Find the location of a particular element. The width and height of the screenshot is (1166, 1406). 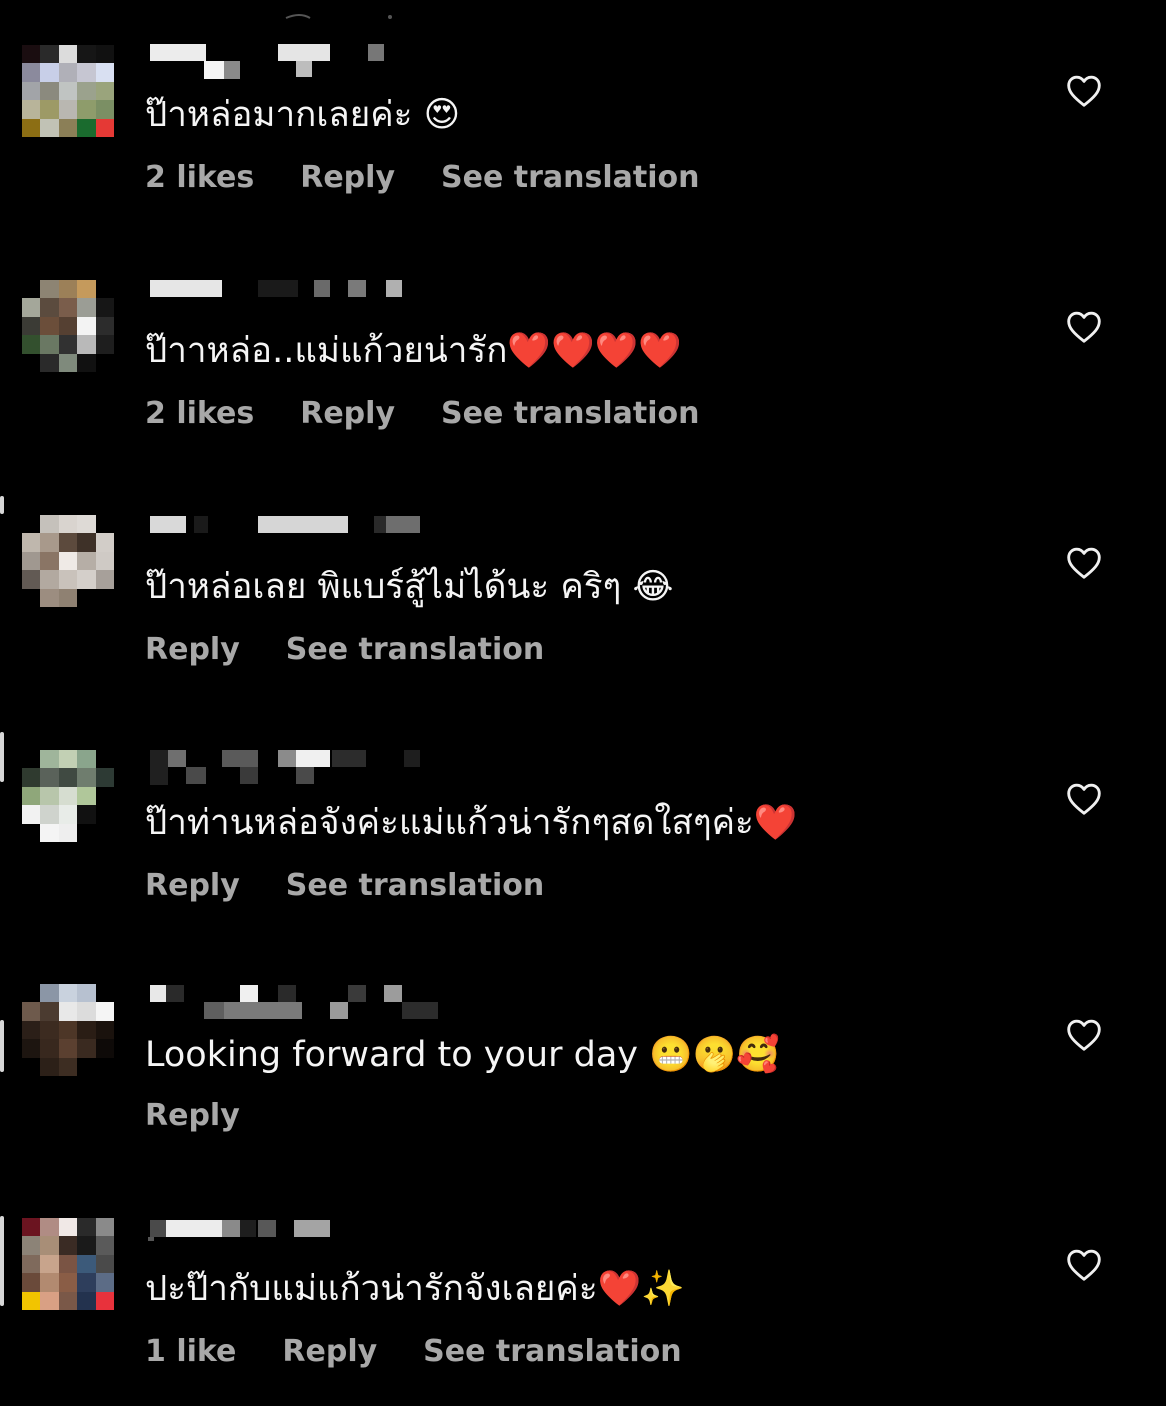

comment-text: ป๊าหล่อมากเลยค่ะ 😍 is located at coordinates (303, 115).